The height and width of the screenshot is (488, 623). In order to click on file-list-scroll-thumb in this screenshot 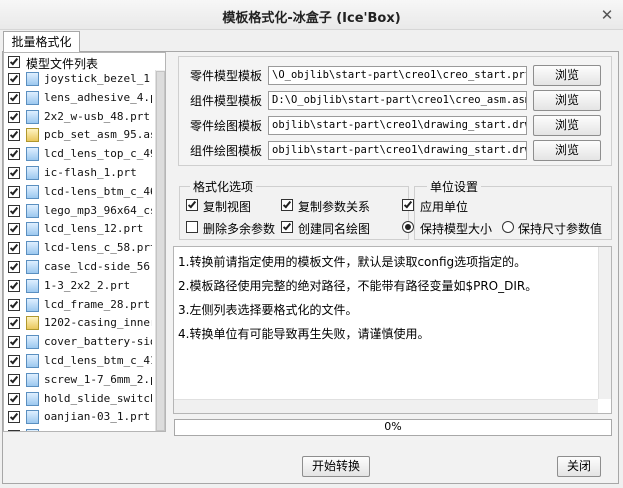, I will do `click(160, 251)`.